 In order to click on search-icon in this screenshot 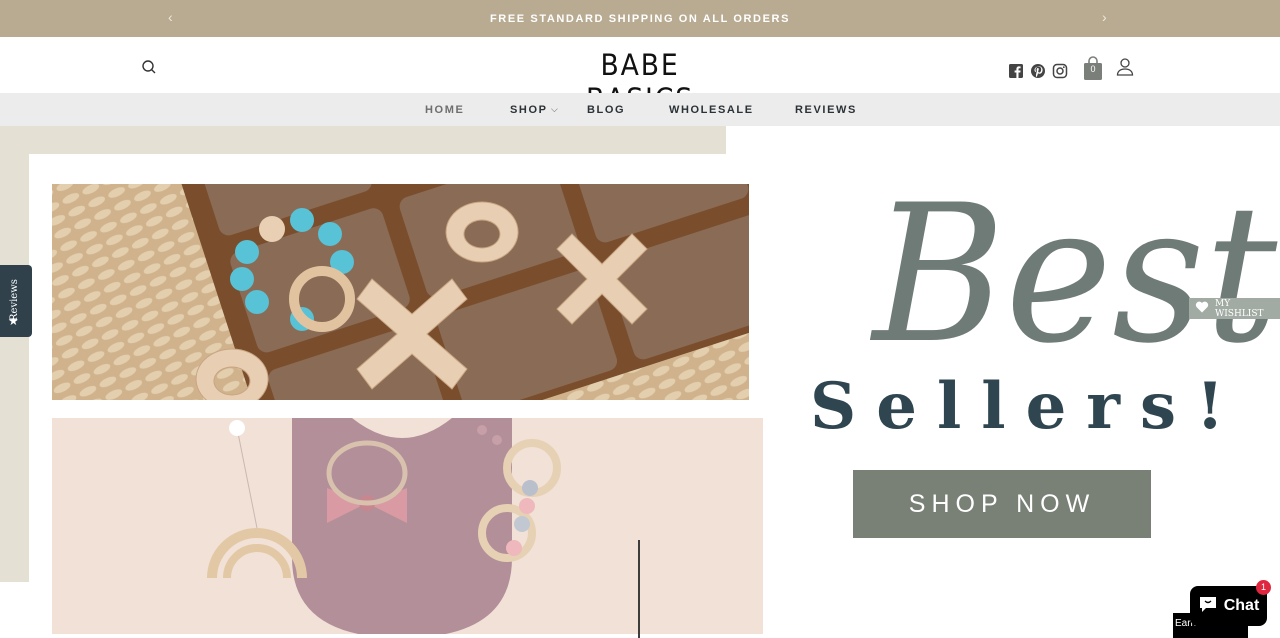, I will do `click(149, 67)`.